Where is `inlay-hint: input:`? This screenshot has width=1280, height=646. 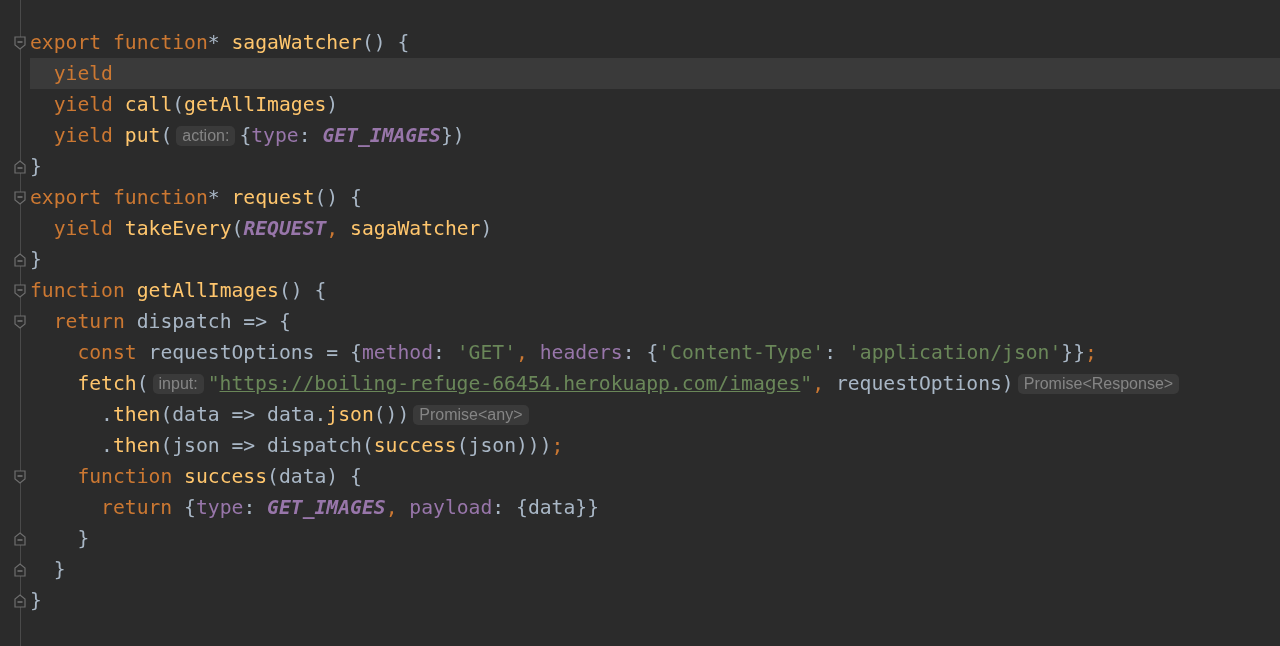
inlay-hint: input: is located at coordinates (178, 383).